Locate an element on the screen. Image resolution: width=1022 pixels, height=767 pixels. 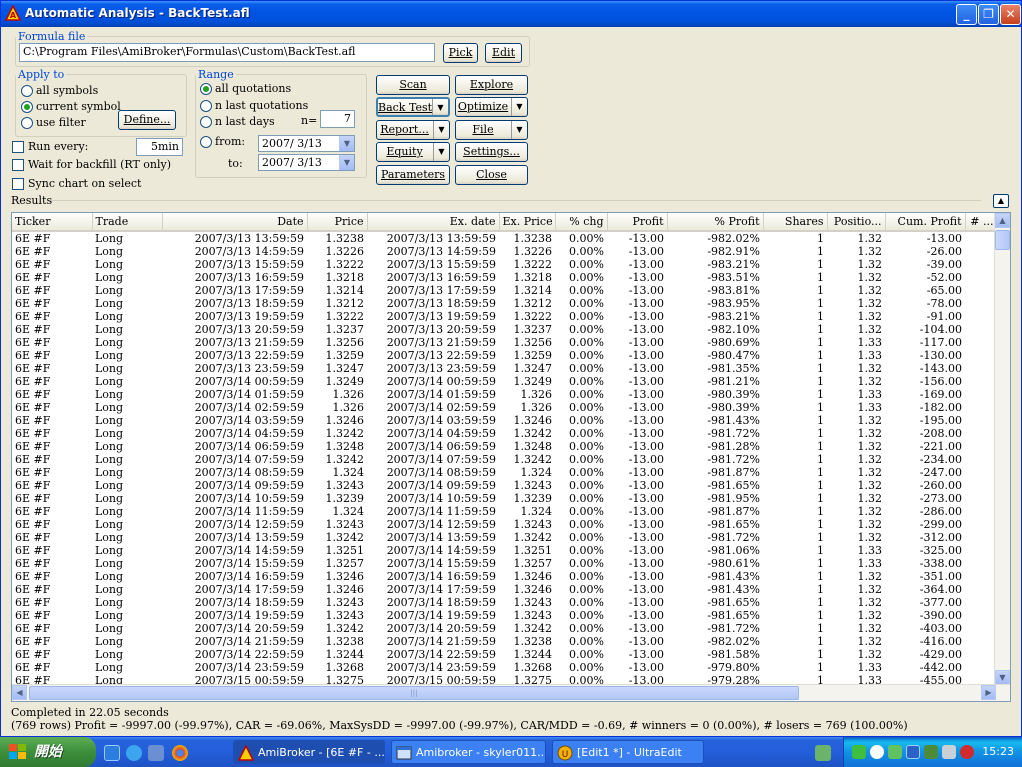
sync-chart-checkbox: Sync chart on select is located at coordinates (76, 184).